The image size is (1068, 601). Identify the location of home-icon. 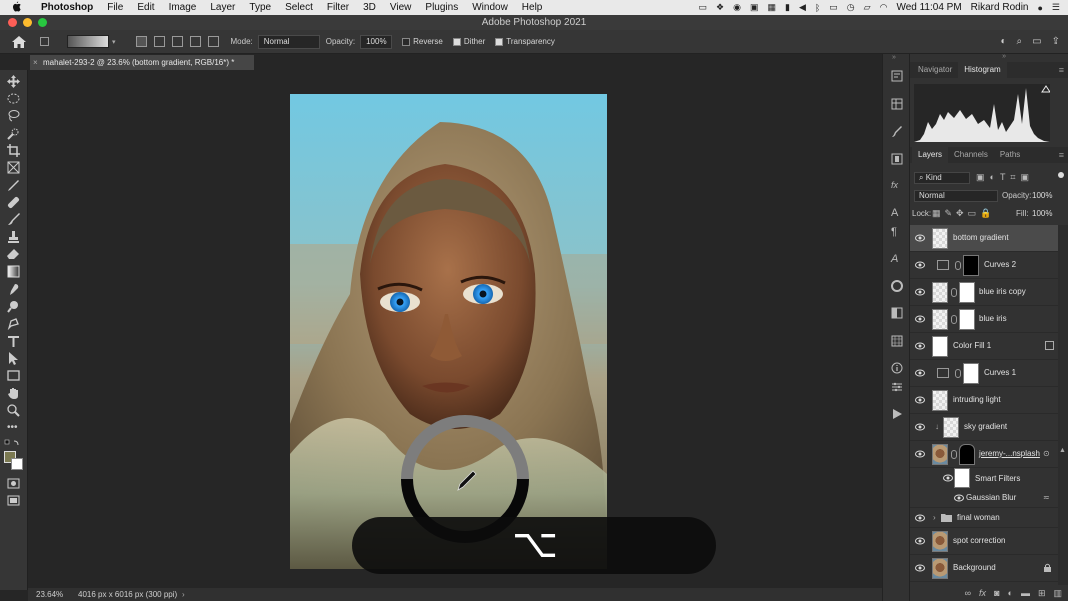
(19, 41).